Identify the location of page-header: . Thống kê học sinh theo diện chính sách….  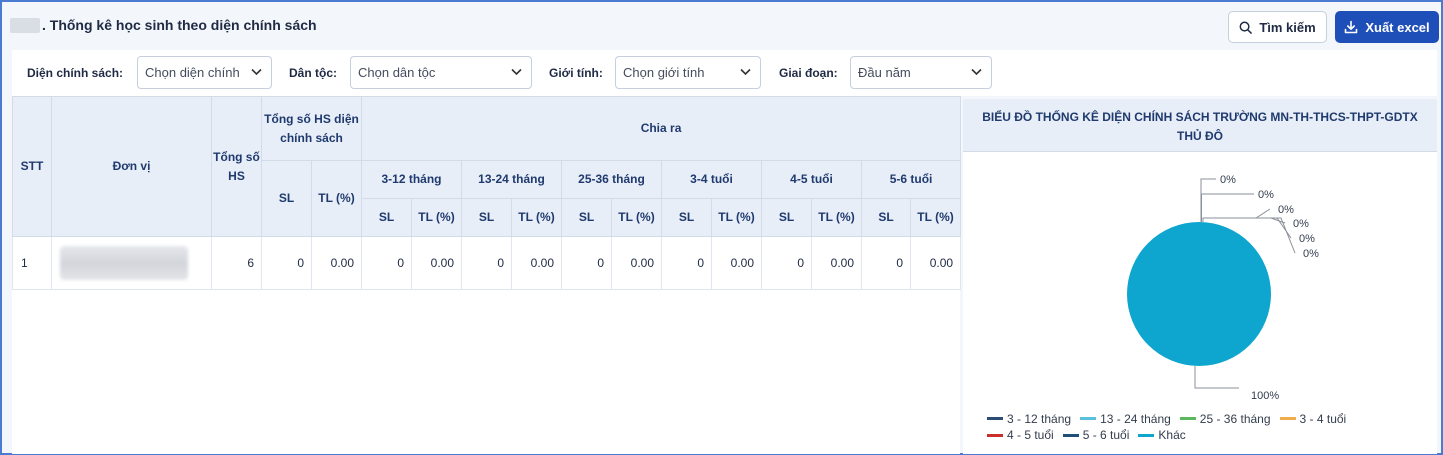
(723, 27).